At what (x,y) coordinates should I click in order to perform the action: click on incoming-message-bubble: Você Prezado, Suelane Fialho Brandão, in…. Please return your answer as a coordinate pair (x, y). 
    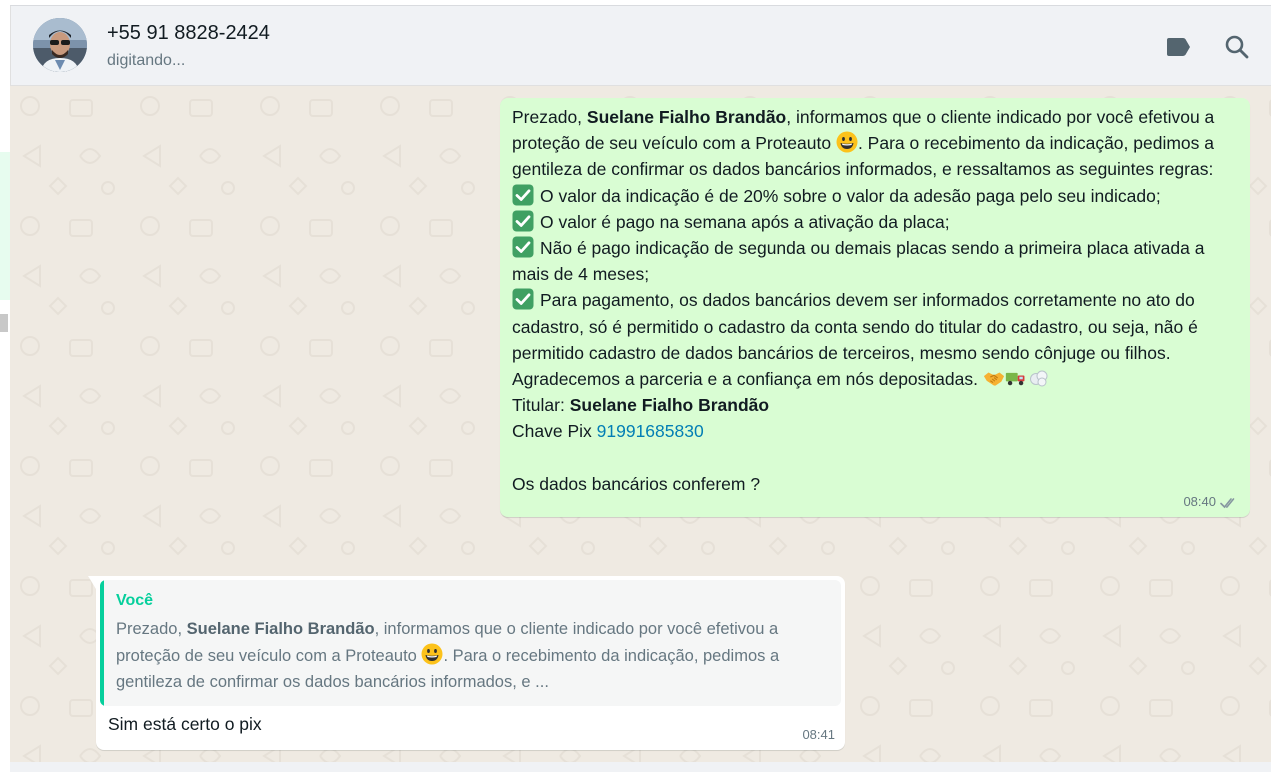
    Looking at the image, I should click on (466, 663).